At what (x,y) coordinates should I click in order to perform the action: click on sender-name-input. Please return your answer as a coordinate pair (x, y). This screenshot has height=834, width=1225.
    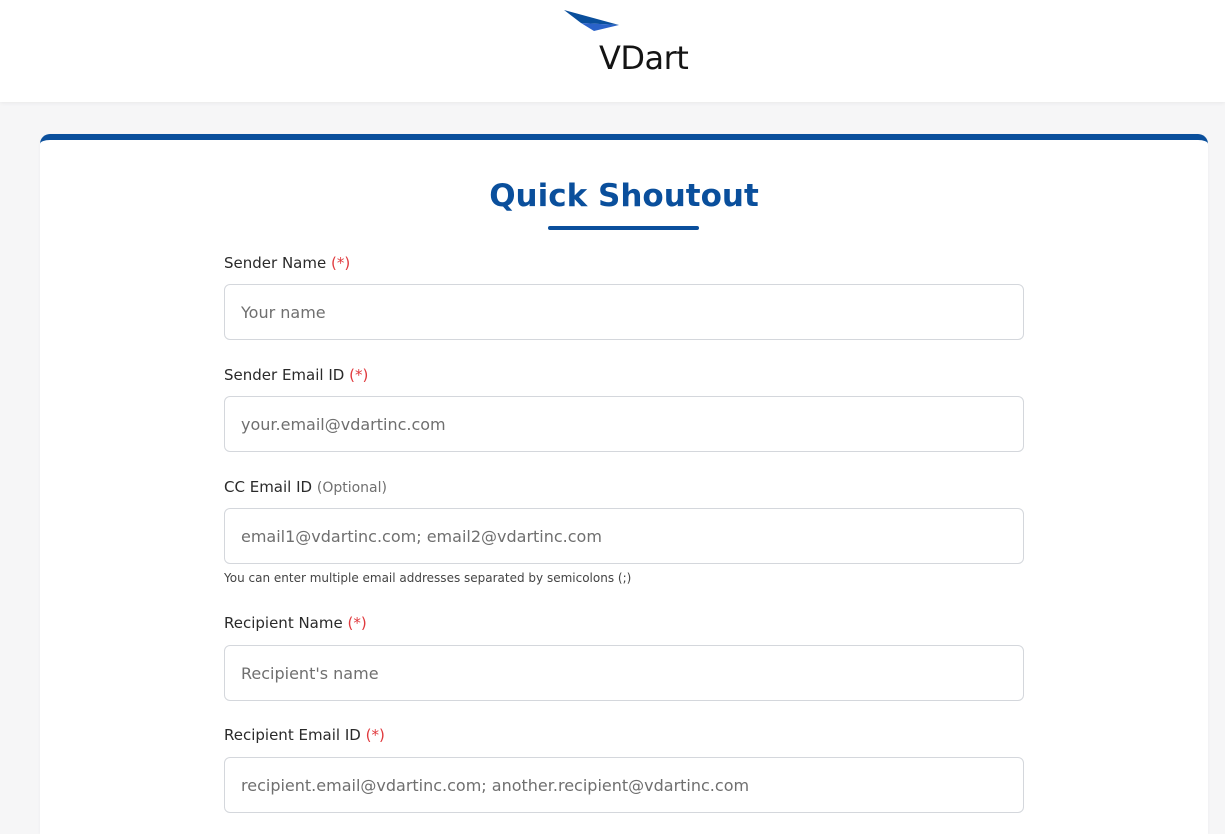
    Looking at the image, I should click on (624, 312).